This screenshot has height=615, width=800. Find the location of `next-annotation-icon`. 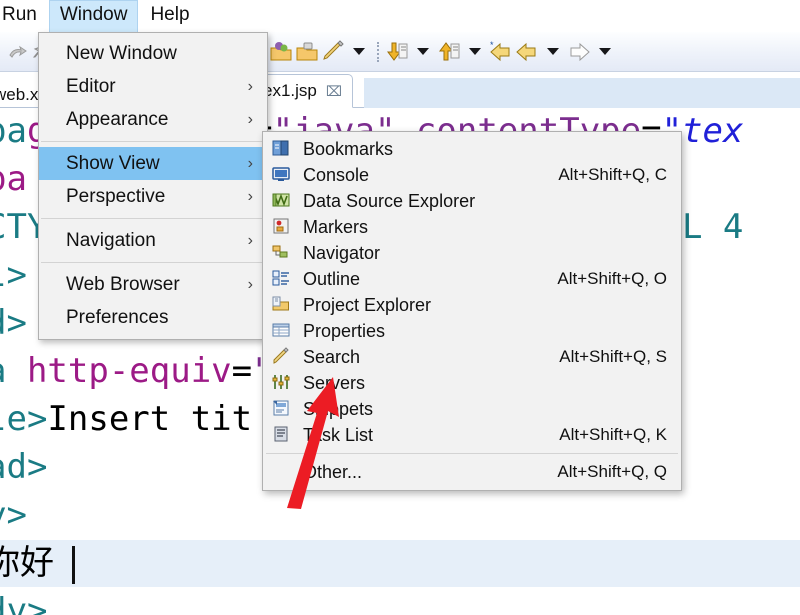

next-annotation-icon is located at coordinates (397, 52).